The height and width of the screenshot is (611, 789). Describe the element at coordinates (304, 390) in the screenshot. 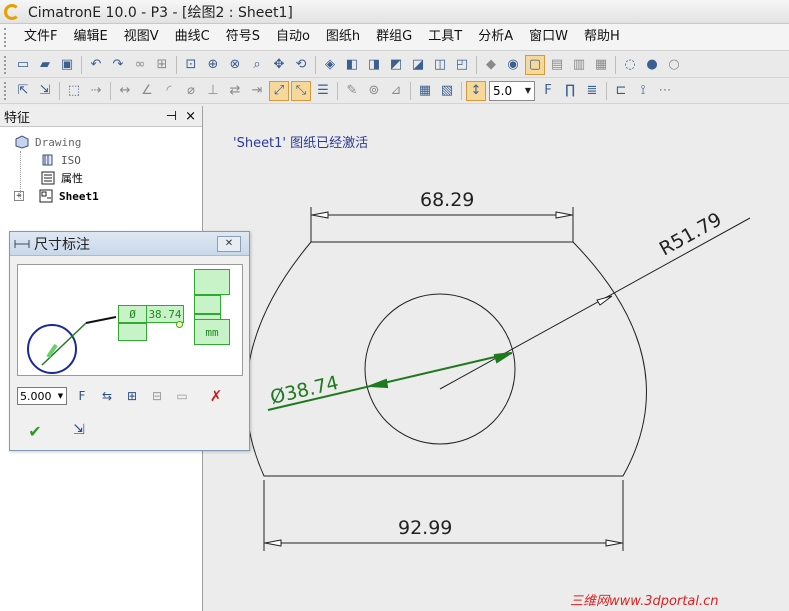

I see `dim-diameter-text: Ø38.74` at that location.